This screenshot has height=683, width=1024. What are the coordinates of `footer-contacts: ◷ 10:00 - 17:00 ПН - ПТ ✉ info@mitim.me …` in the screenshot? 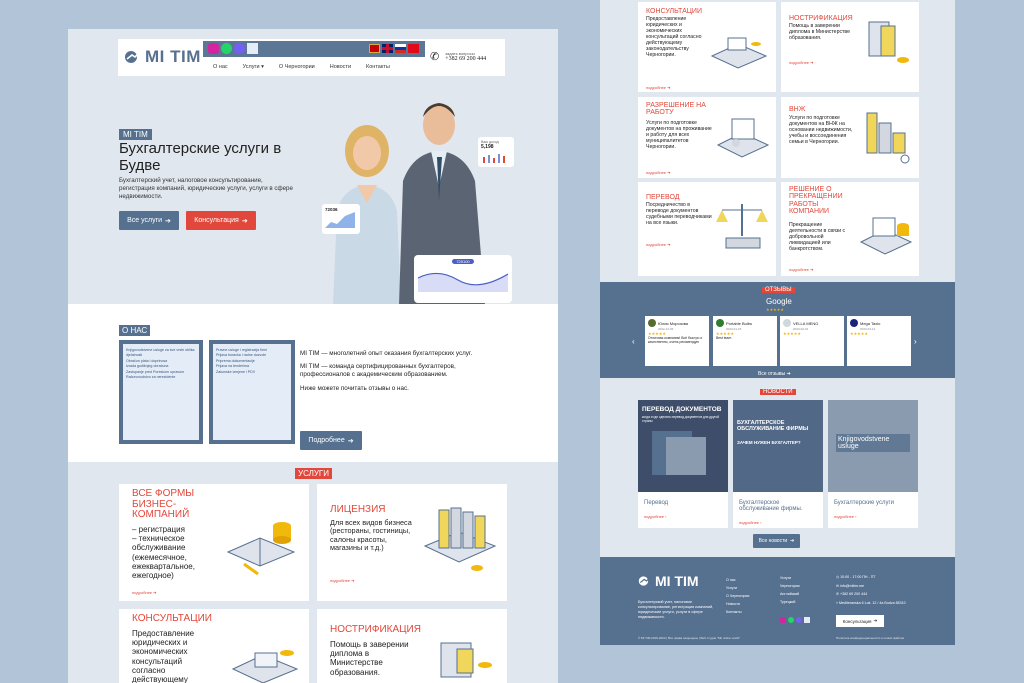 It's located at (871, 590).